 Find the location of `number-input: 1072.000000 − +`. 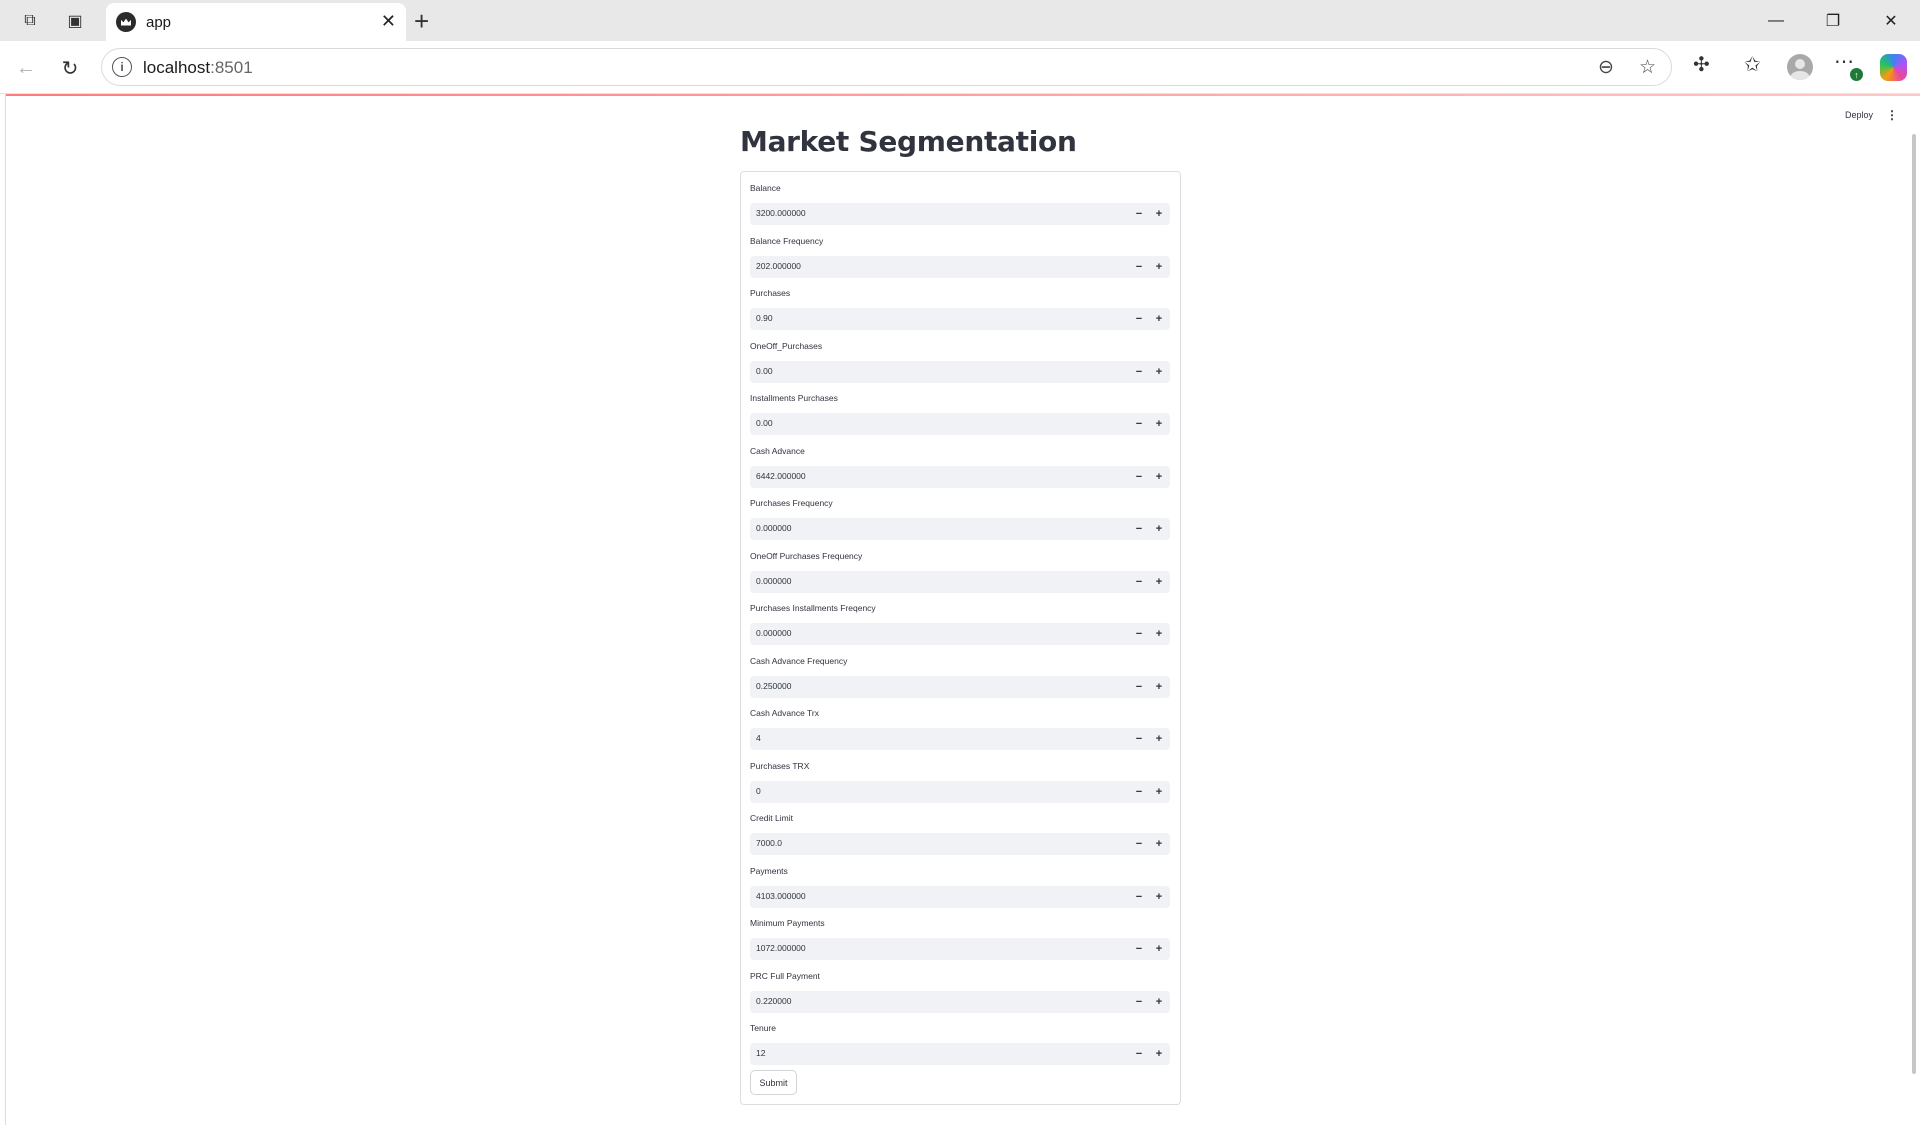

number-input: 1072.000000 − + is located at coordinates (960, 949).